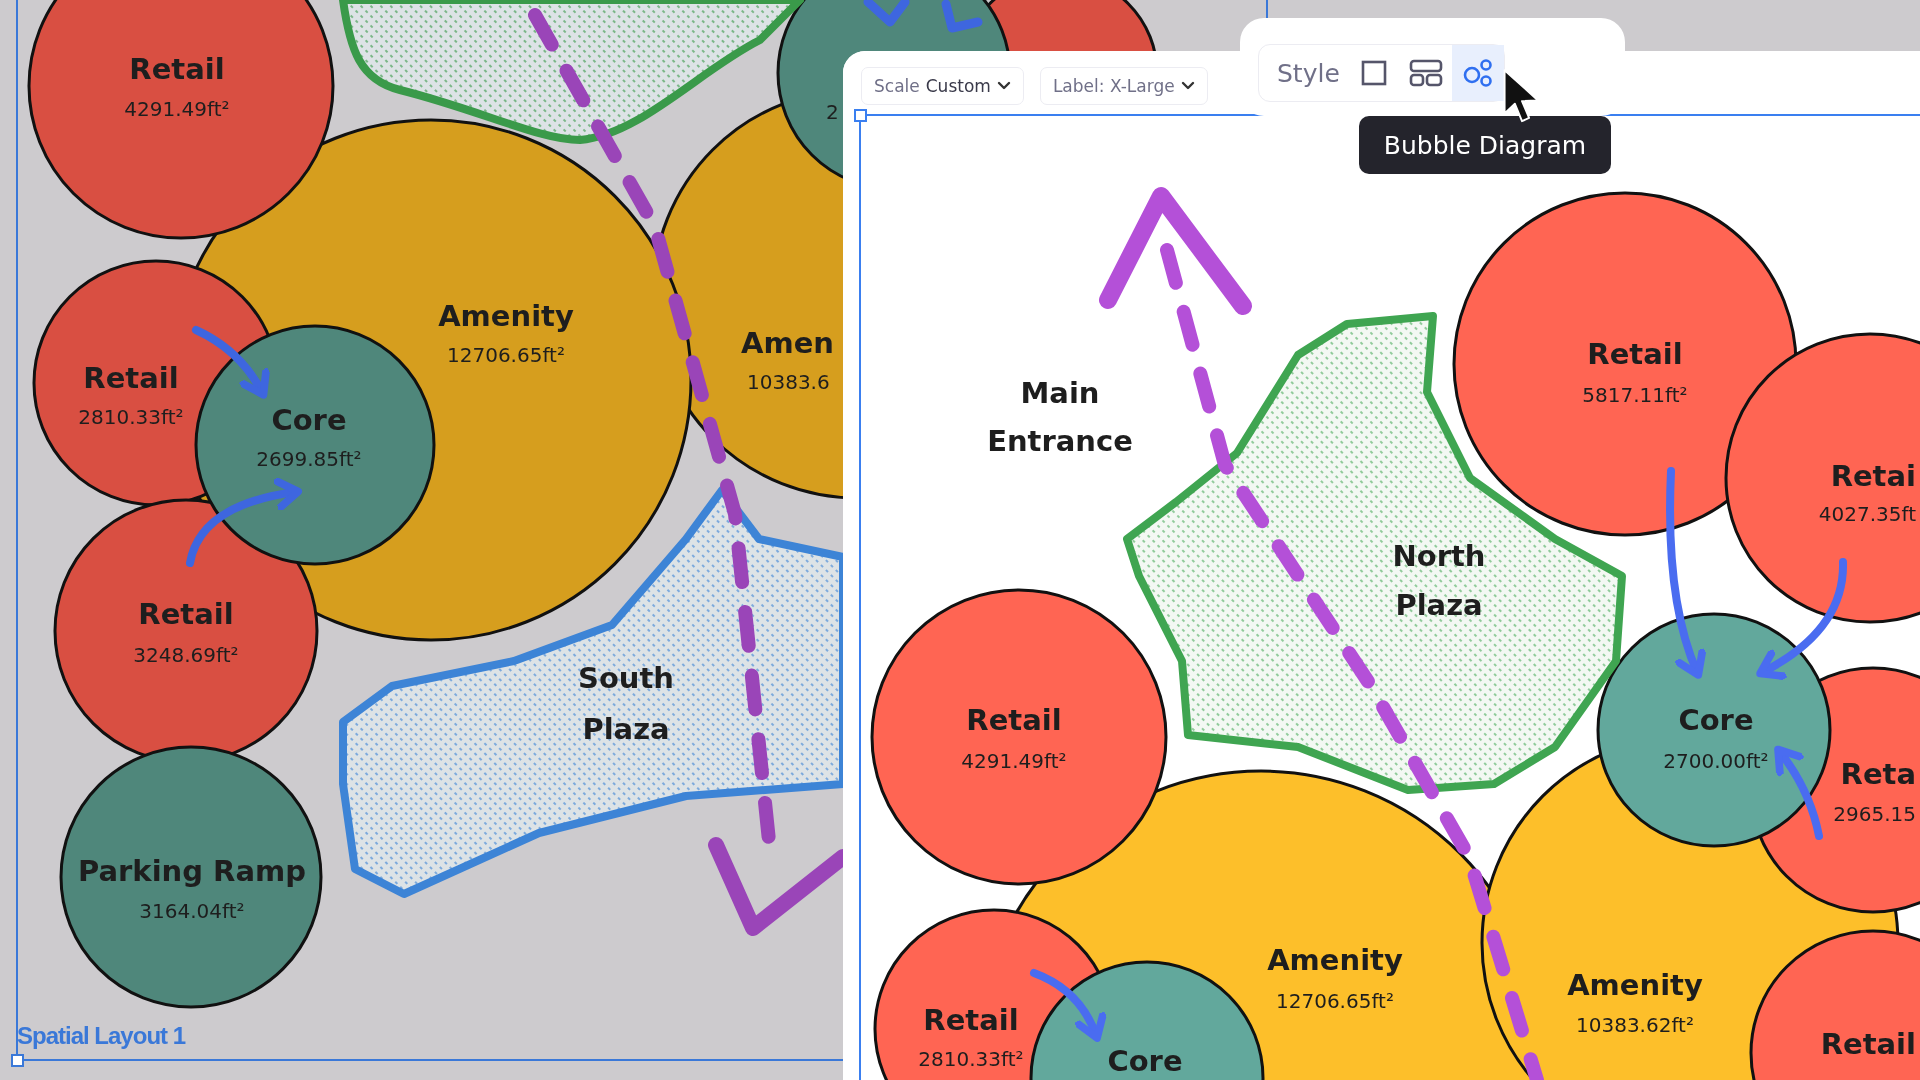 This screenshot has height=1080, width=1920. I want to click on bubble-style-button, so click(1477, 73).